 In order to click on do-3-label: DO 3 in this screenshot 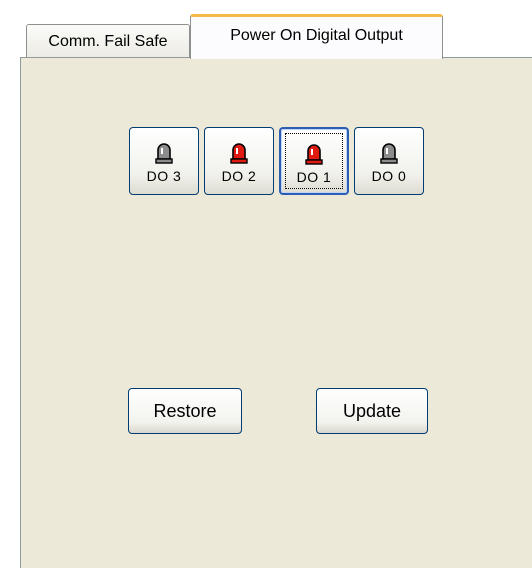, I will do `click(164, 176)`.